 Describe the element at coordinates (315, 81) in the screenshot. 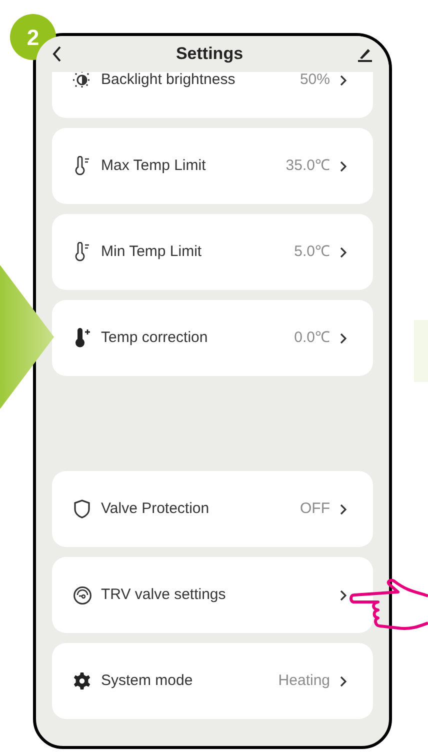

I see `setting-value: 50%` at that location.